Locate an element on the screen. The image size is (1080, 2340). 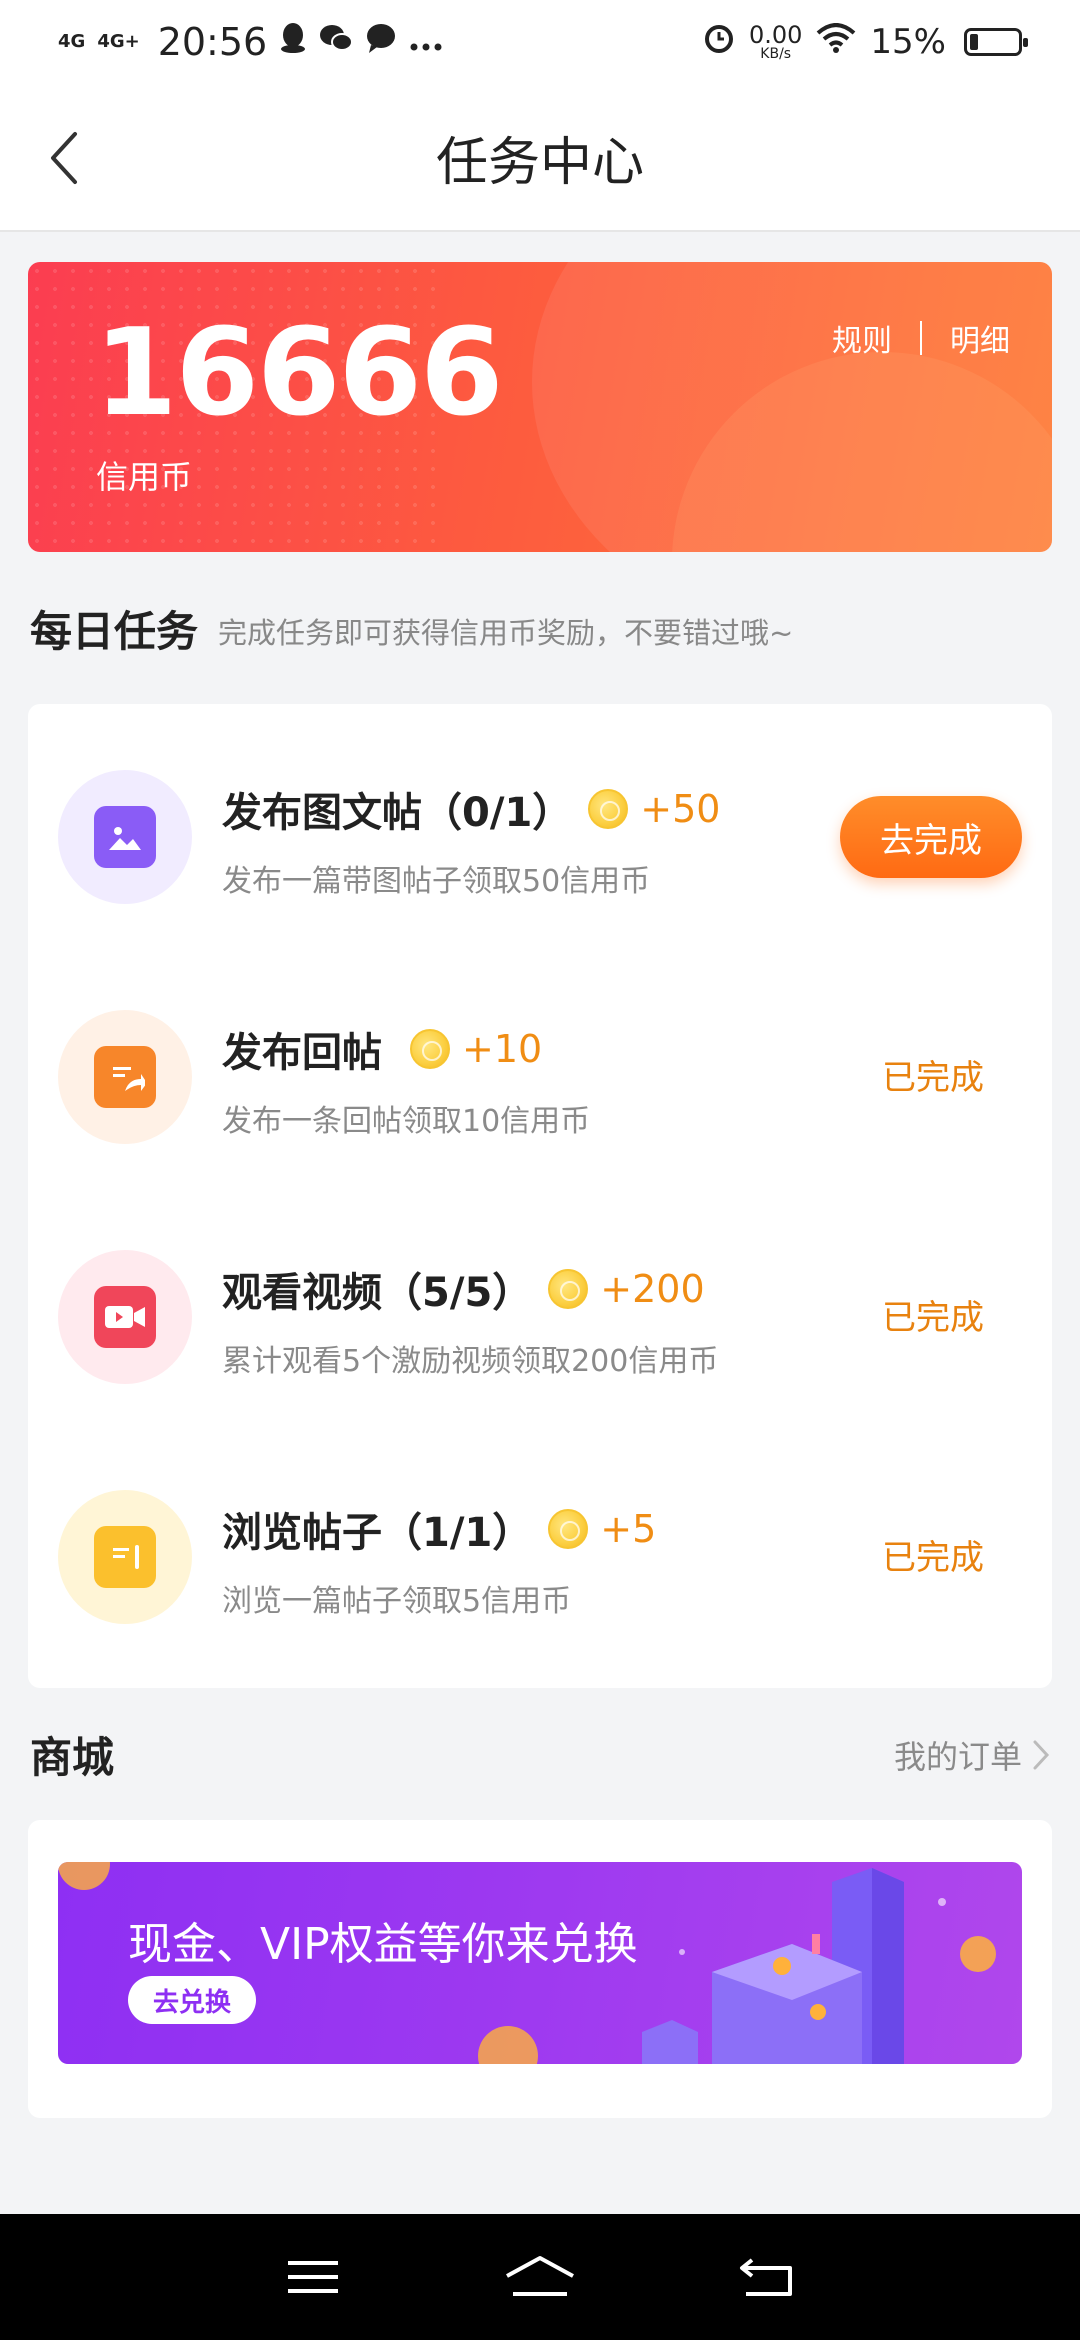
credit-balance-card: 16666 信用币 规则 明细 is located at coordinates (540, 407).